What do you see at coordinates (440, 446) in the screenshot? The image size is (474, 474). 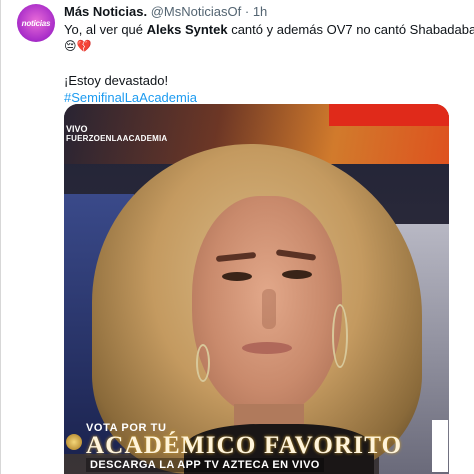 I see `qr-code-icon` at bounding box center [440, 446].